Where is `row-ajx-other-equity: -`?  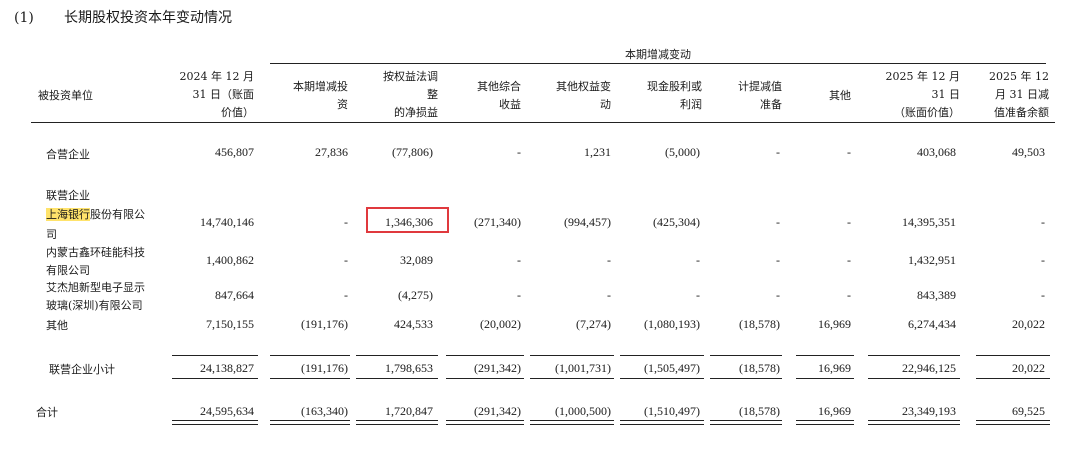
row-ajx-other-equity: - is located at coordinates (609, 295).